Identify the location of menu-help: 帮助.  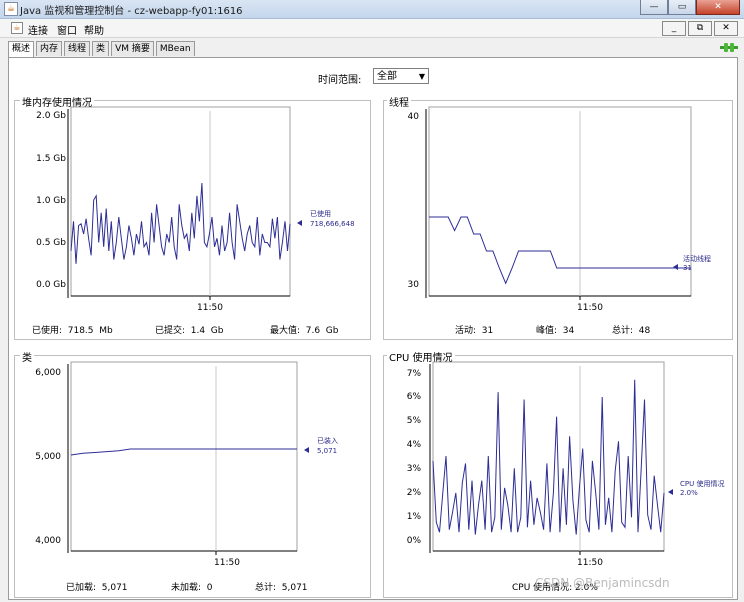
(94, 29).